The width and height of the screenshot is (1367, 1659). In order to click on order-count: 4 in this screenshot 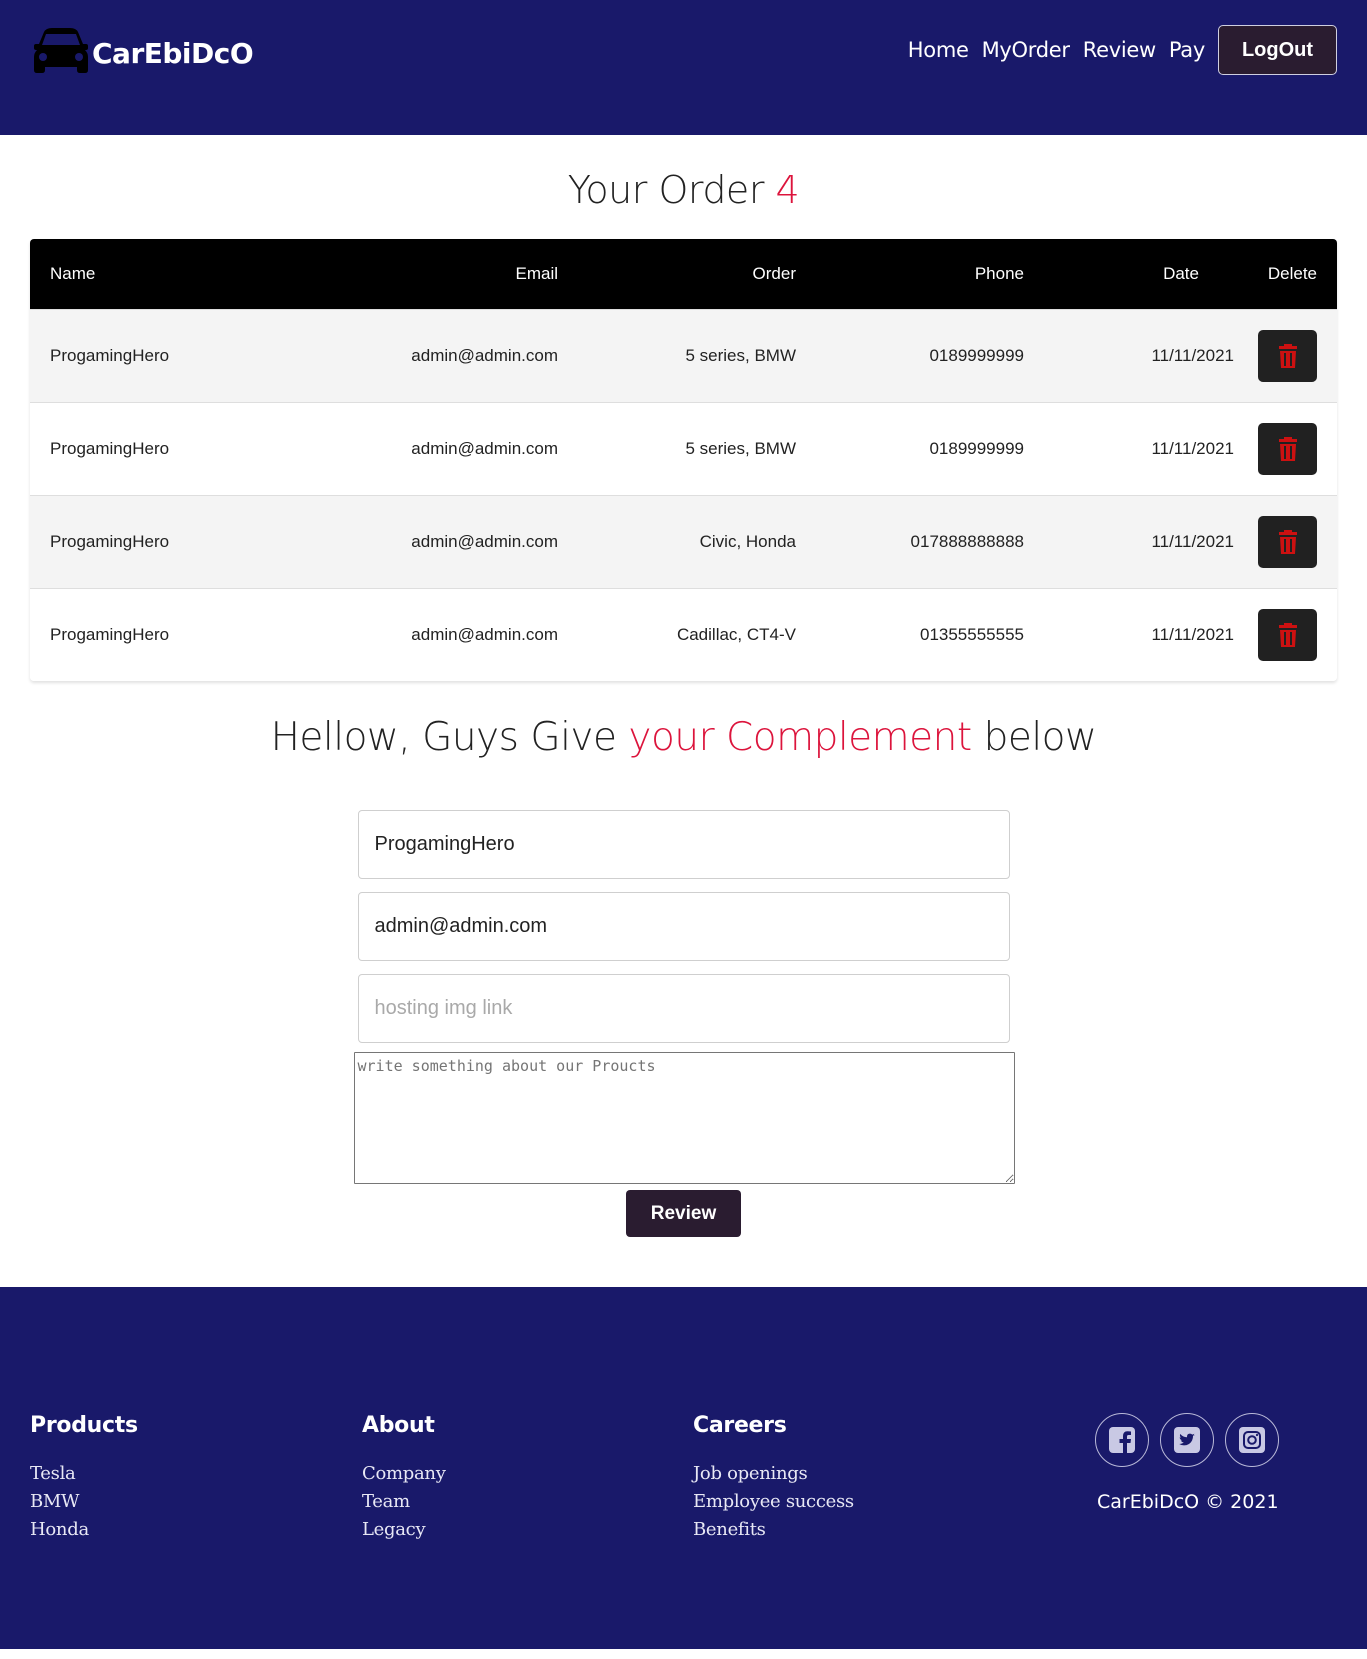, I will do `click(787, 190)`.